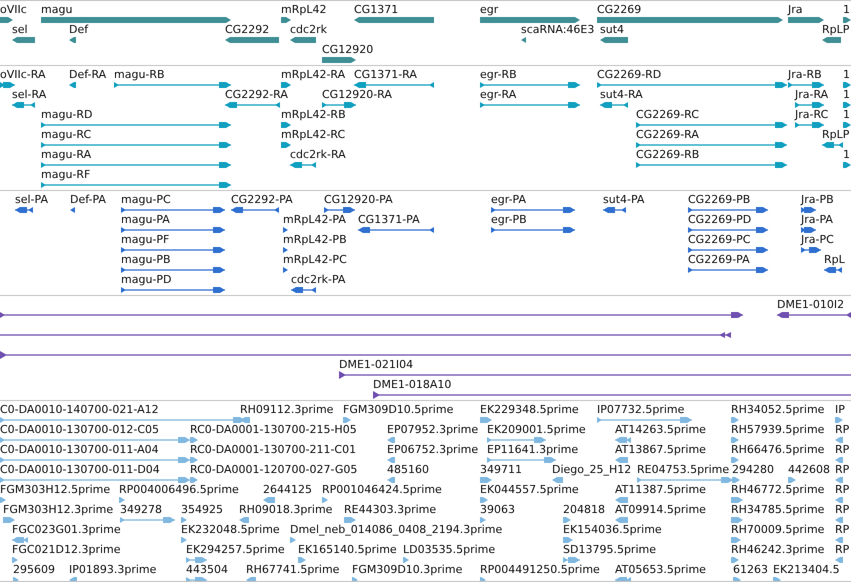 The width and height of the screenshot is (851, 582). I want to click on feature-label: RP004491250.5prime, so click(540, 569).